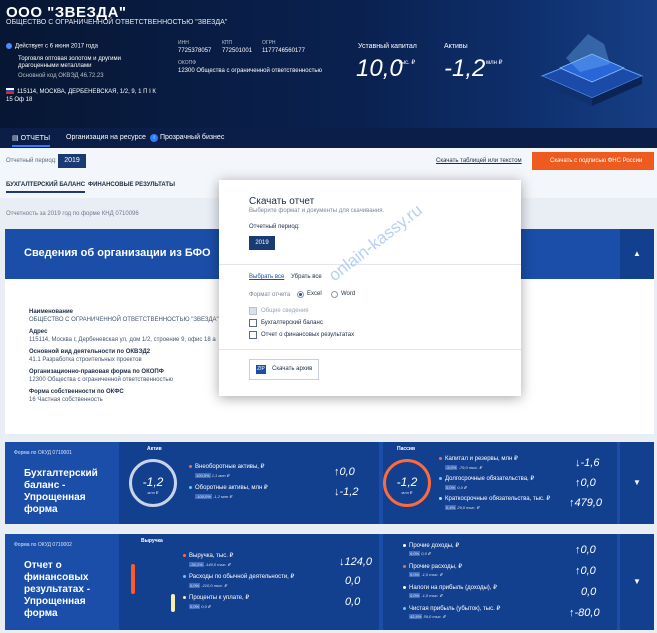 The height and width of the screenshot is (633, 657). What do you see at coordinates (344, 472) in the screenshot?
I see `asset-row-value: ↑0,0` at bounding box center [344, 472].